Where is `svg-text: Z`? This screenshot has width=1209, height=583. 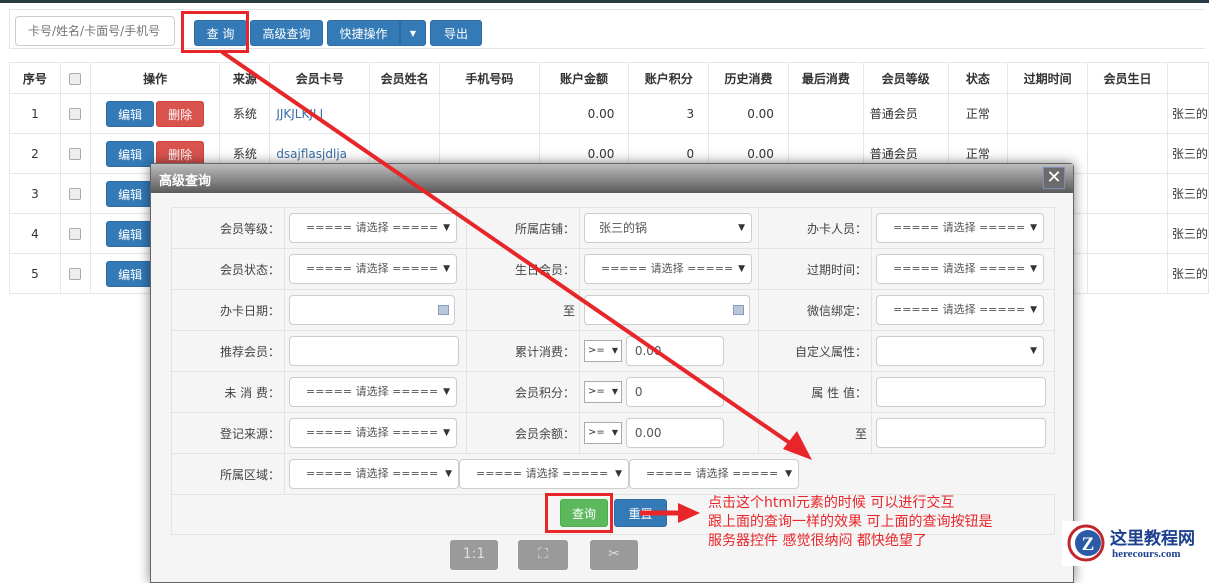 svg-text: Z is located at coordinates (1088, 544).